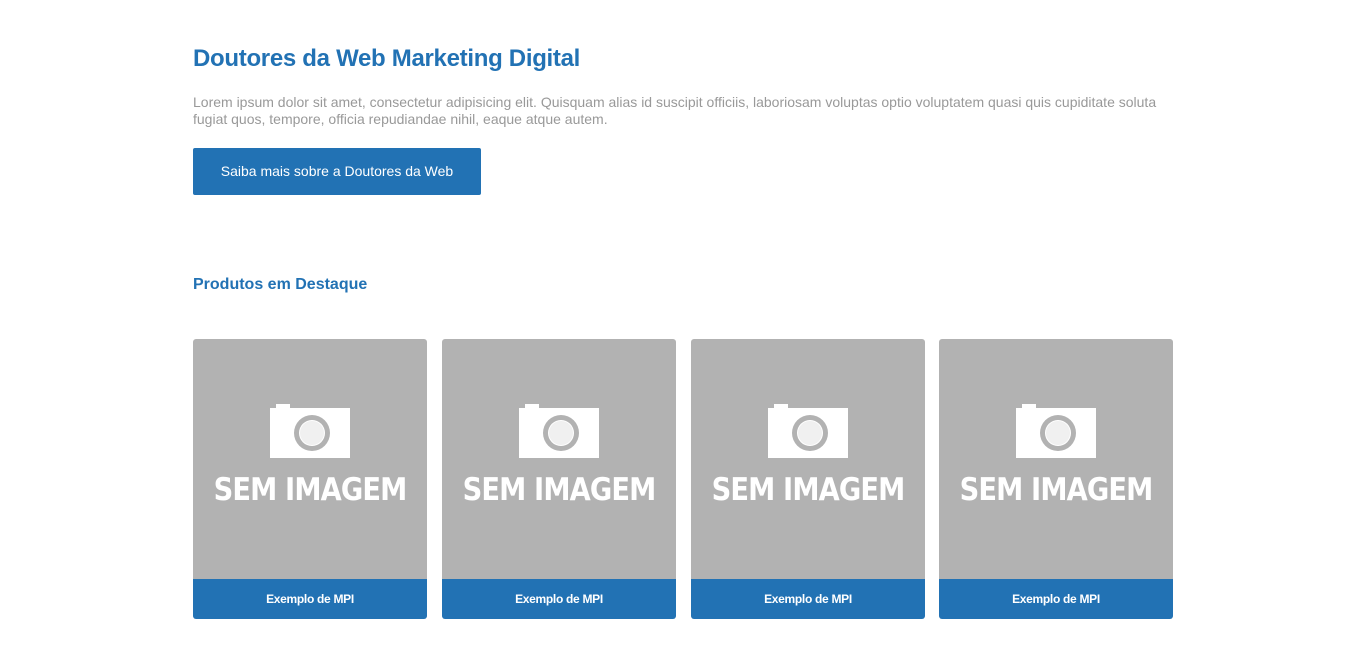 This screenshot has width=1366, height=669. What do you see at coordinates (337, 171) in the screenshot?
I see `learn-more-button: Saiba mais sobre a Doutores da Web` at bounding box center [337, 171].